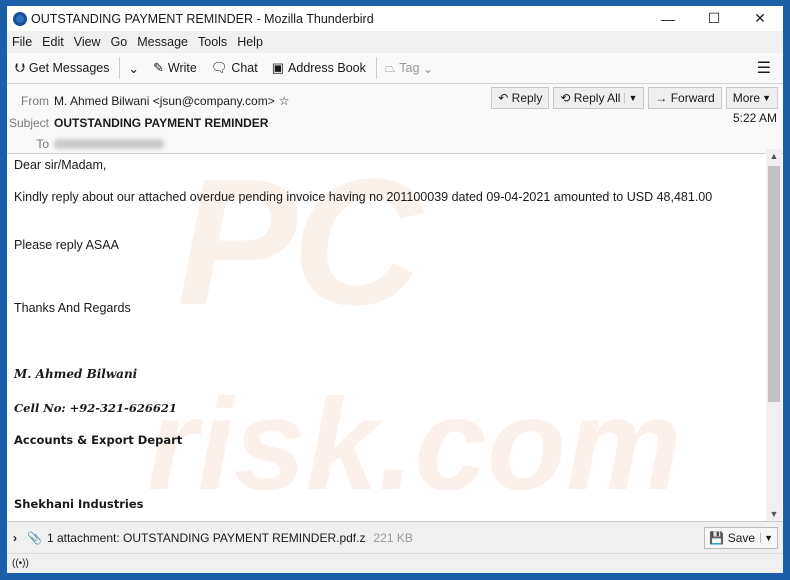 This screenshot has width=790, height=580. I want to click on forward-button: → Forward, so click(685, 98).